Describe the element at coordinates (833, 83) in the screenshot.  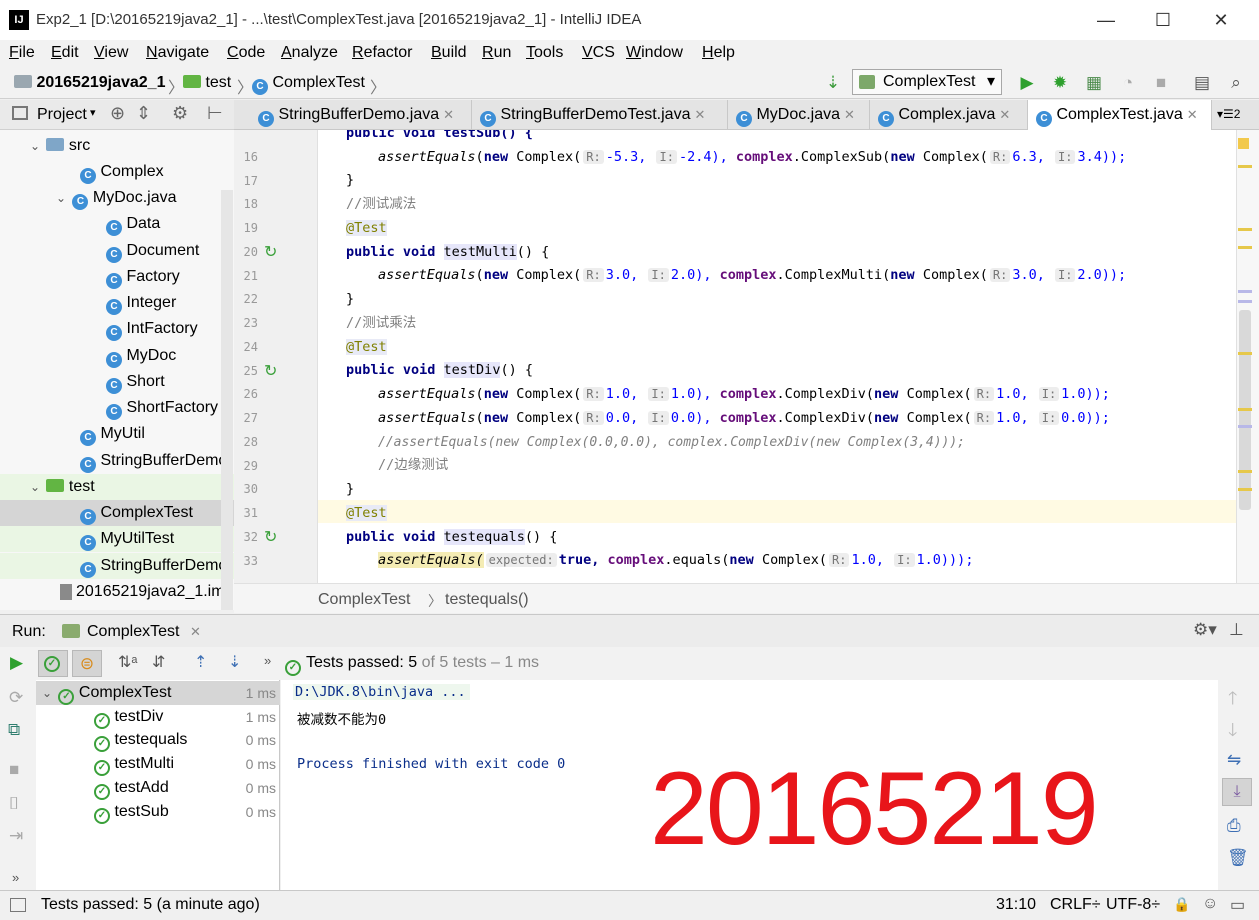
I see `build-project-icon: ⇣` at that location.